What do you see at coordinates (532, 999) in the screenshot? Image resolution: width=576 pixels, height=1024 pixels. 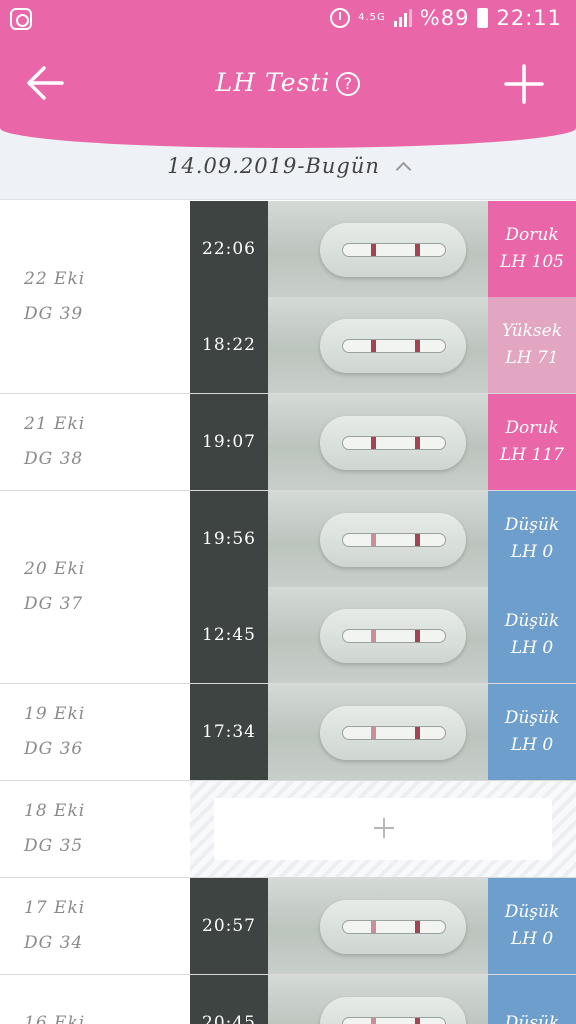 I see `result-badge: Düşük` at bounding box center [532, 999].